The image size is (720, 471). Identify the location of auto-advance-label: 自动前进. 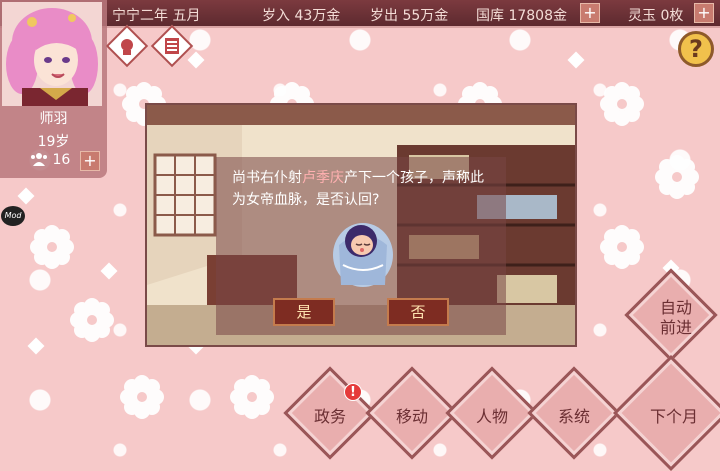
(676, 318).